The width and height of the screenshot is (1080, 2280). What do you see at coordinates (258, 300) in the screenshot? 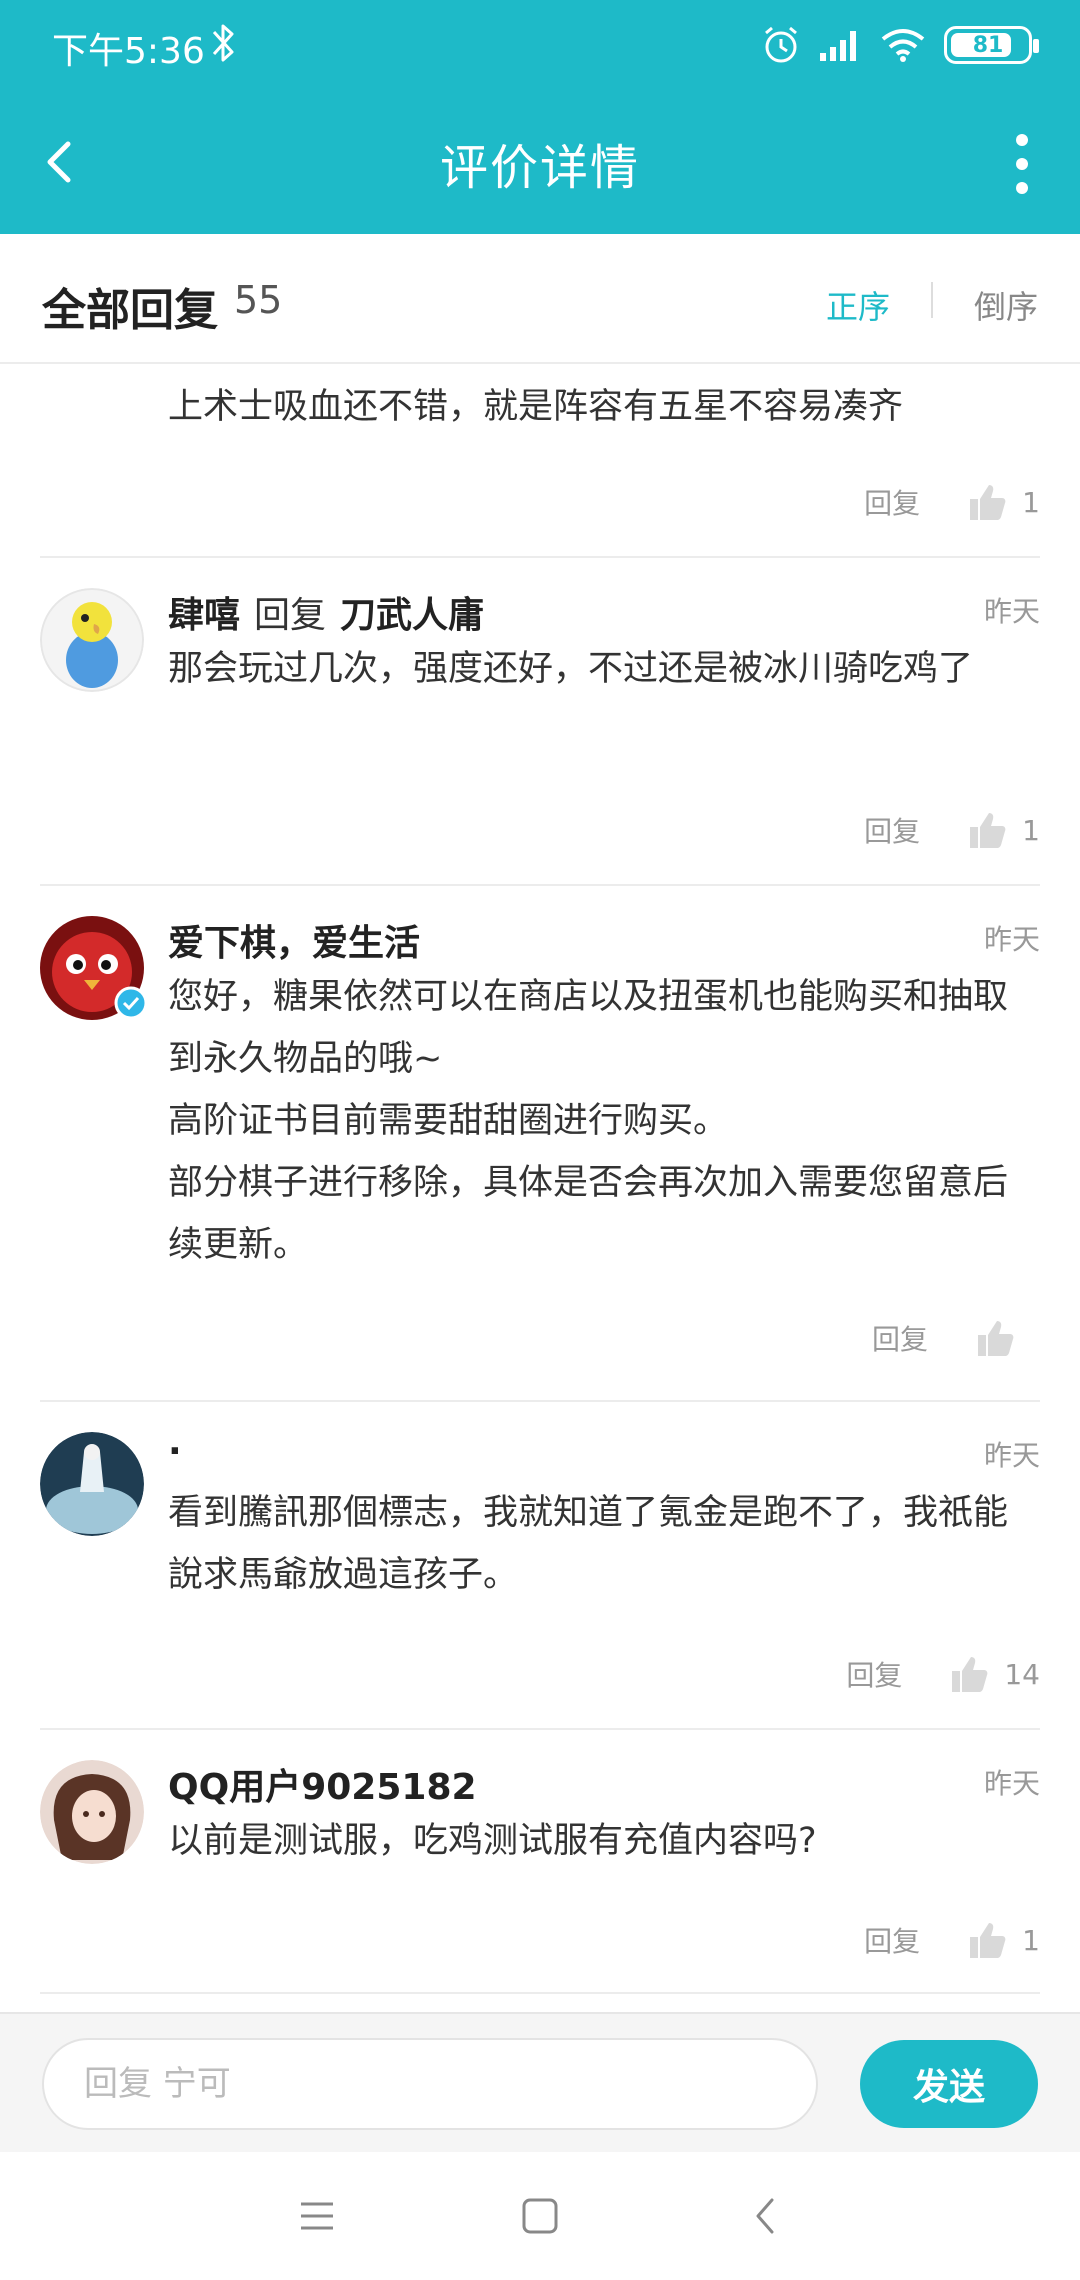
I see `reply-count: 55` at bounding box center [258, 300].